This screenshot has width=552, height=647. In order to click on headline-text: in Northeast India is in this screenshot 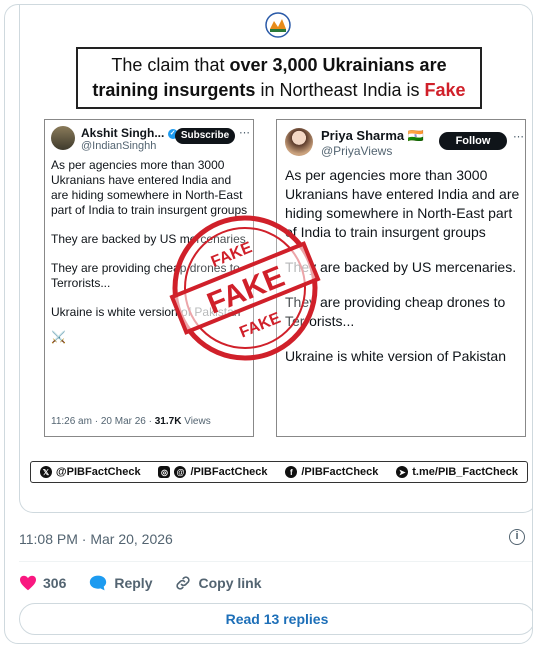, I will do `click(340, 90)`.